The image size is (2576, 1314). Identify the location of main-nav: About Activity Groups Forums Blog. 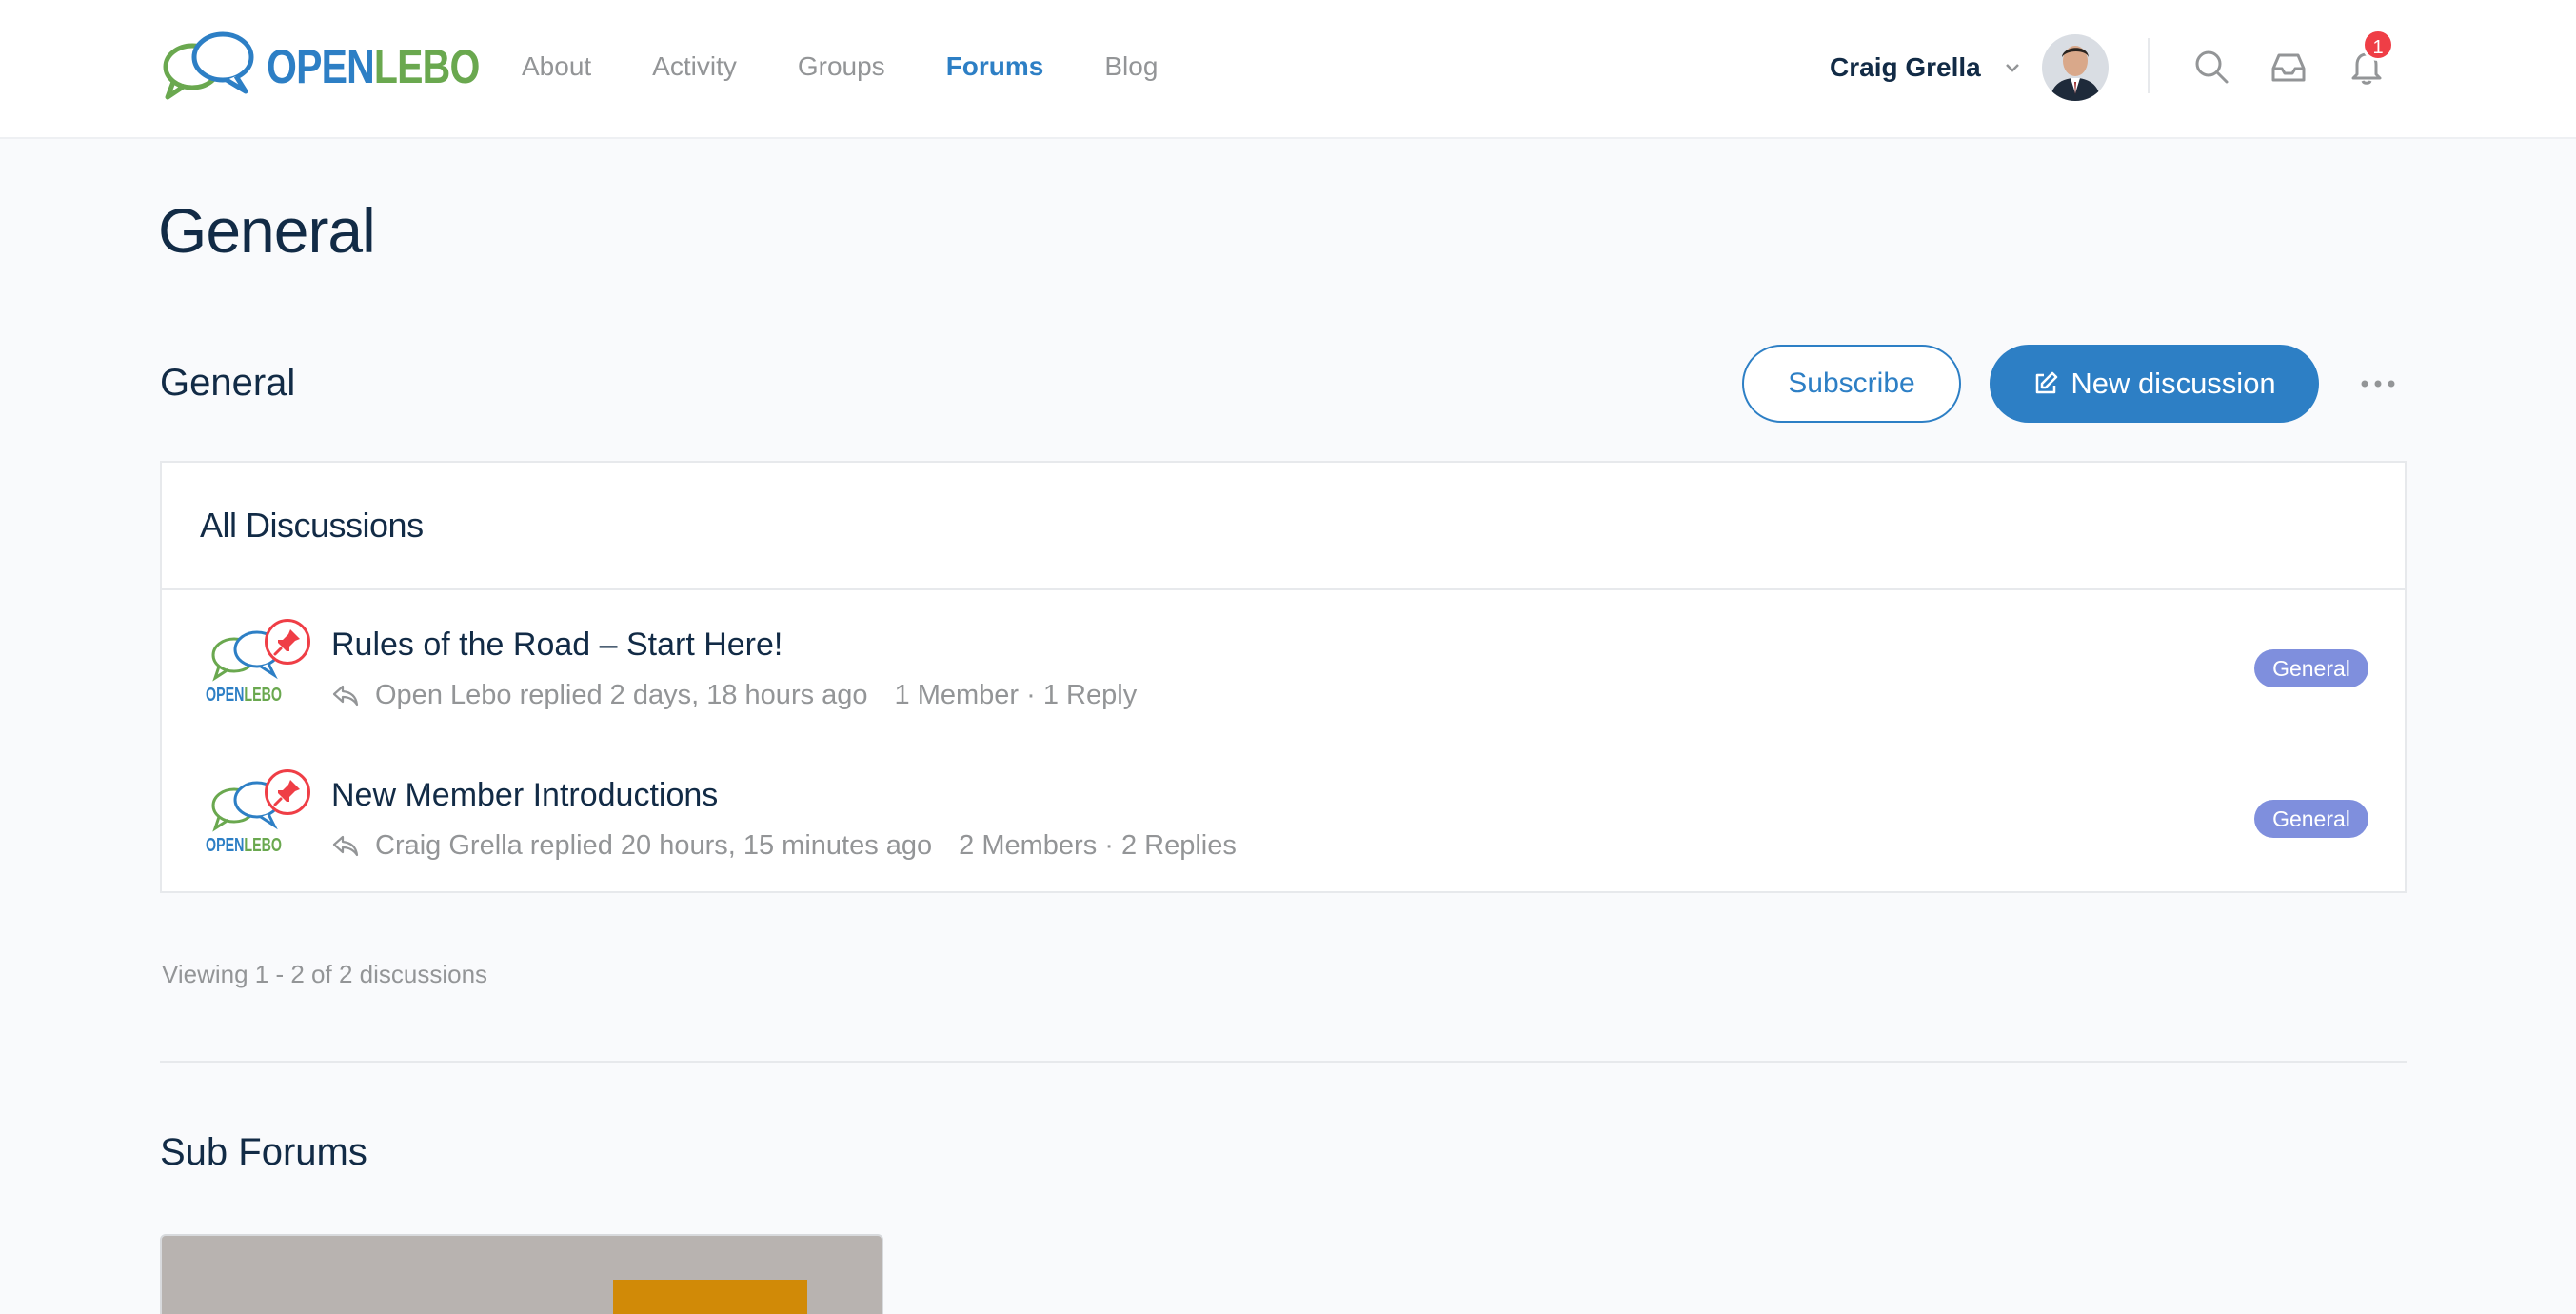
(870, 67).